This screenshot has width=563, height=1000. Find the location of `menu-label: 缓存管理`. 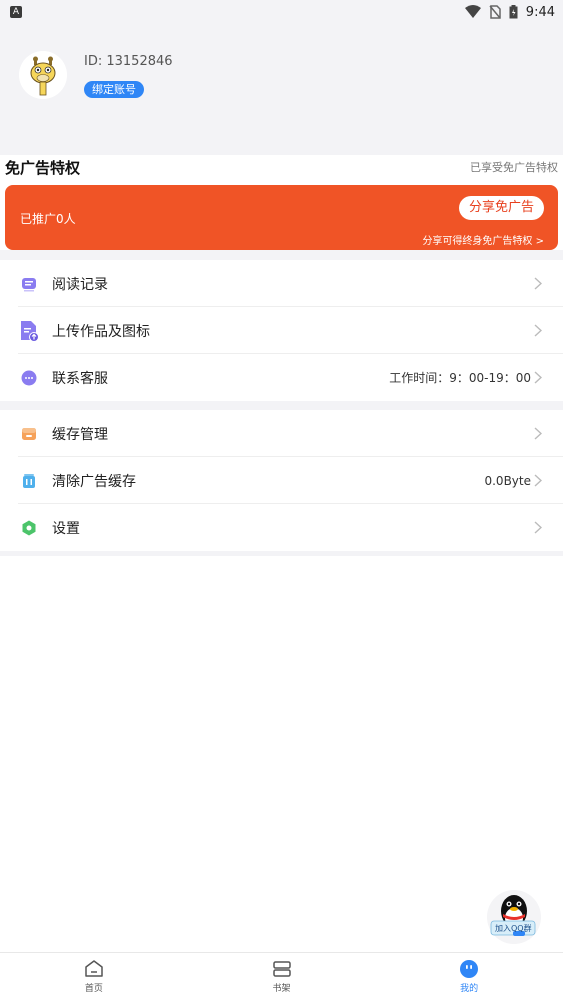

menu-label: 缓存管理 is located at coordinates (80, 434).